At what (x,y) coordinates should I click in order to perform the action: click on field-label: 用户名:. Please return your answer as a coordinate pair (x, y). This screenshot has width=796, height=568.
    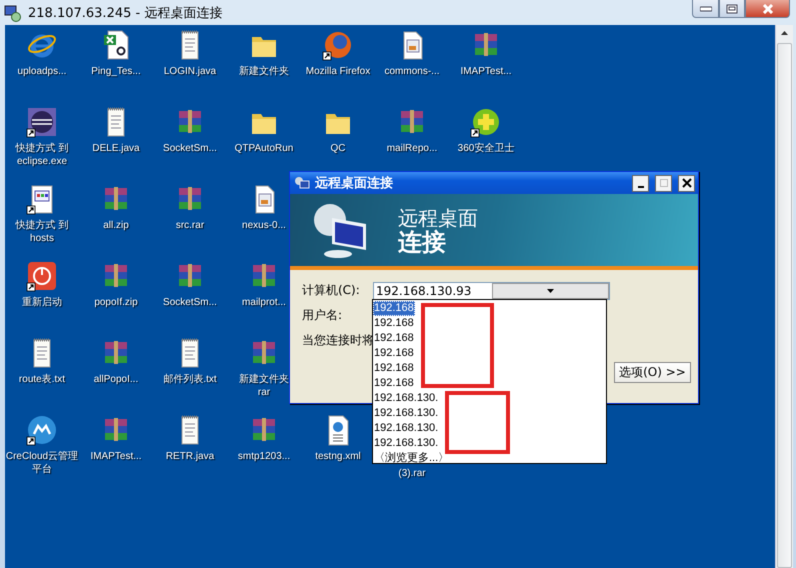
    Looking at the image, I should click on (323, 315).